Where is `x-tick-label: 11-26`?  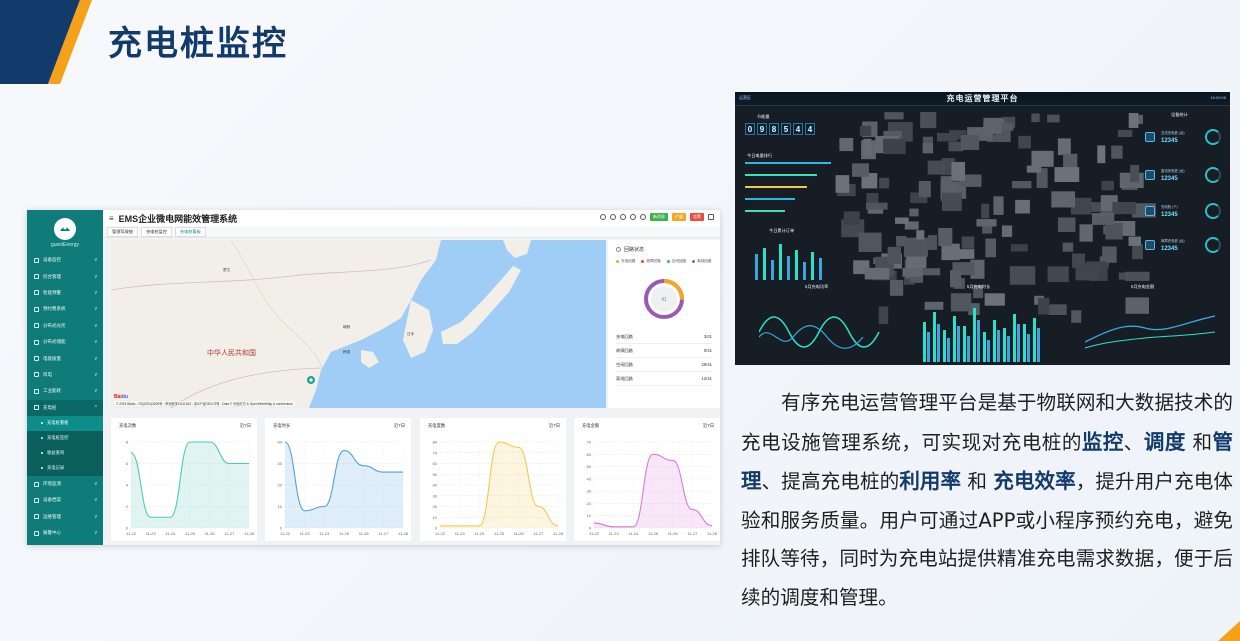
x-tick-label: 11-26 is located at coordinates (210, 533).